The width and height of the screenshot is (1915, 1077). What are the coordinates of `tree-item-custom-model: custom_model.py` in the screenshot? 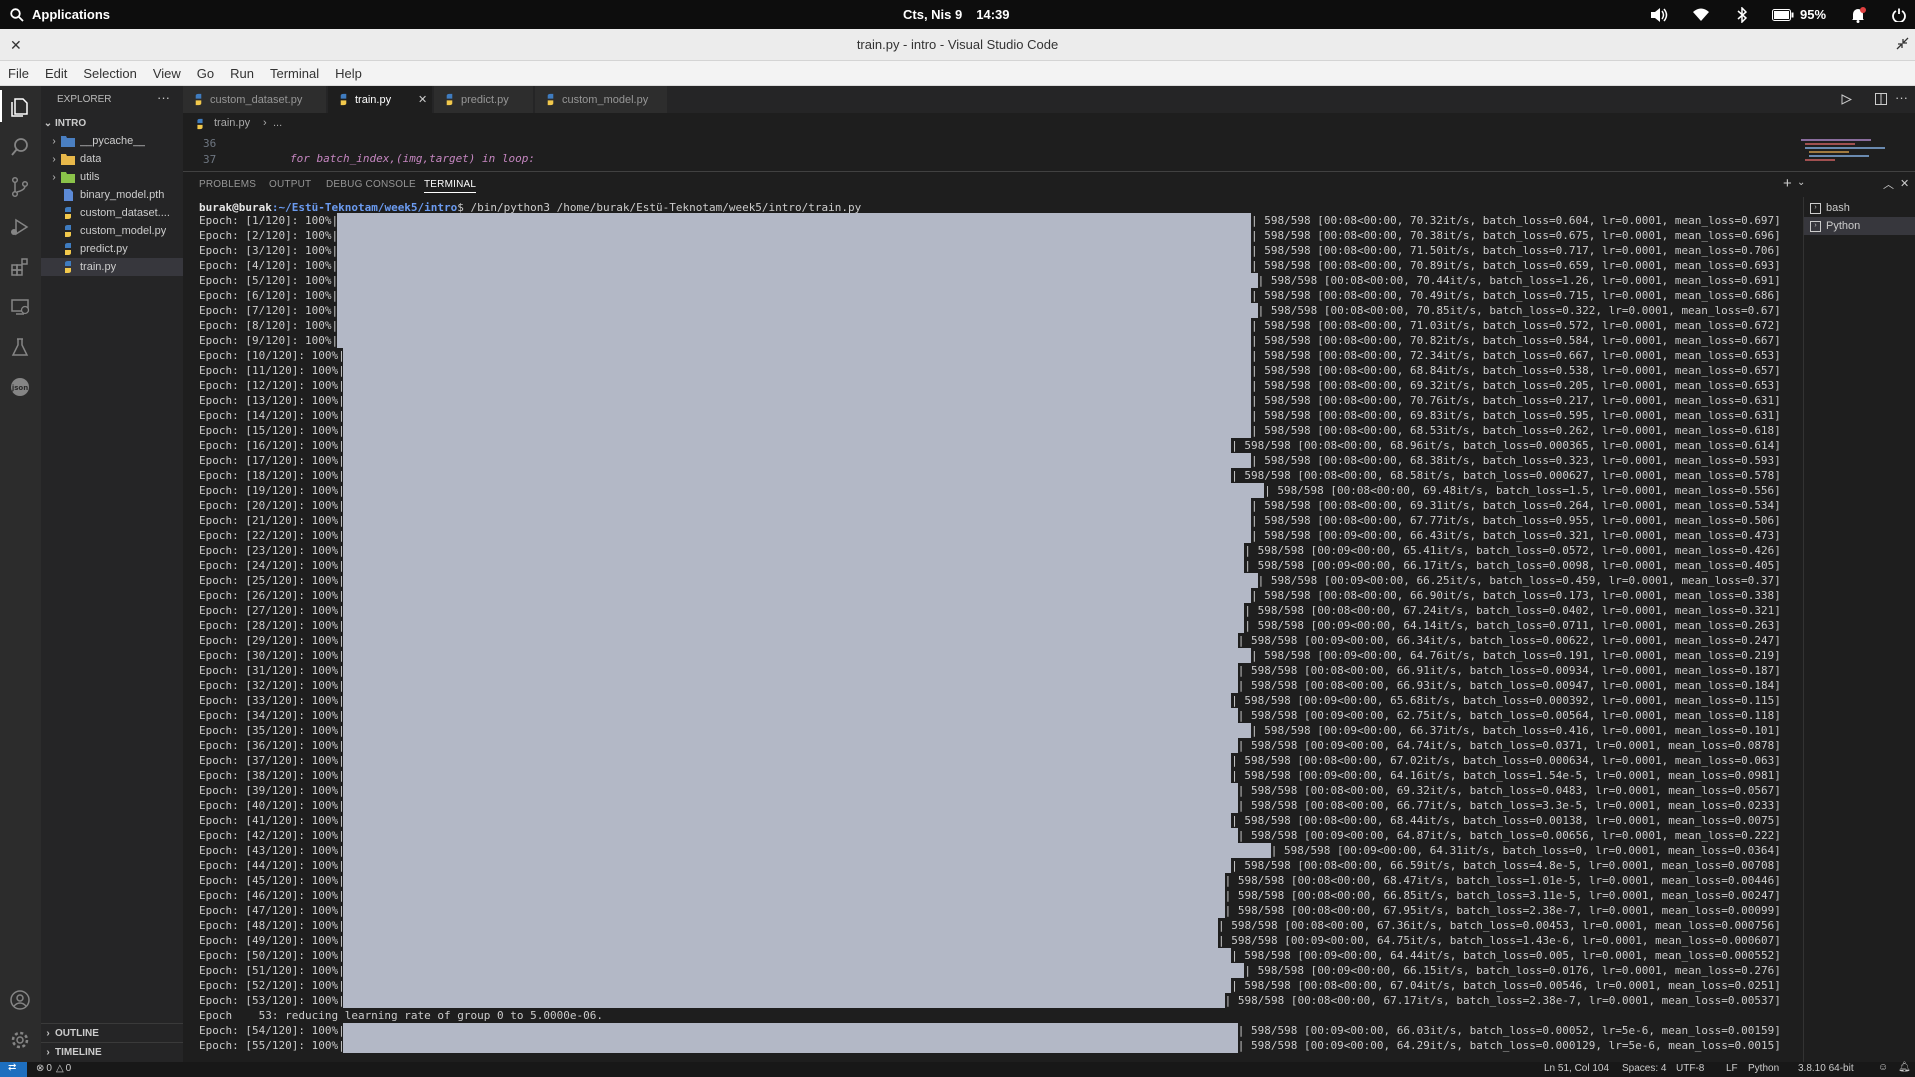 It's located at (122, 231).